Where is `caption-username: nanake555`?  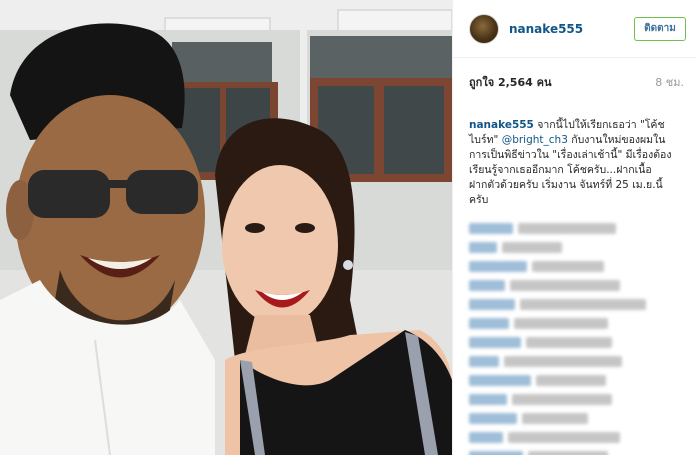 caption-username: nanake555 is located at coordinates (501, 125).